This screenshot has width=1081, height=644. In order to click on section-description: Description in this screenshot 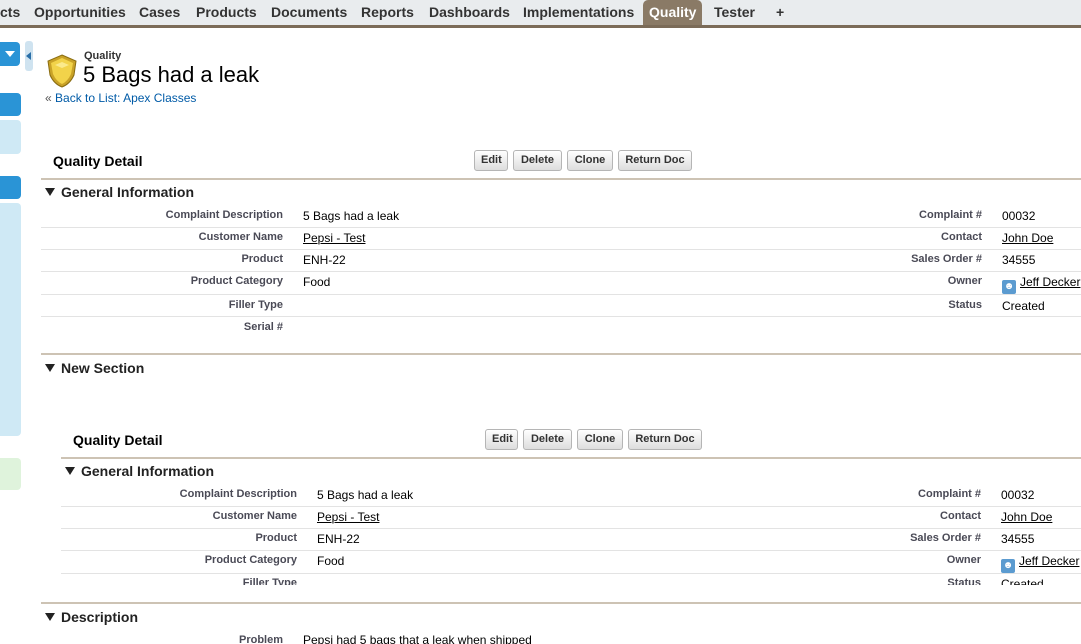, I will do `click(91, 617)`.